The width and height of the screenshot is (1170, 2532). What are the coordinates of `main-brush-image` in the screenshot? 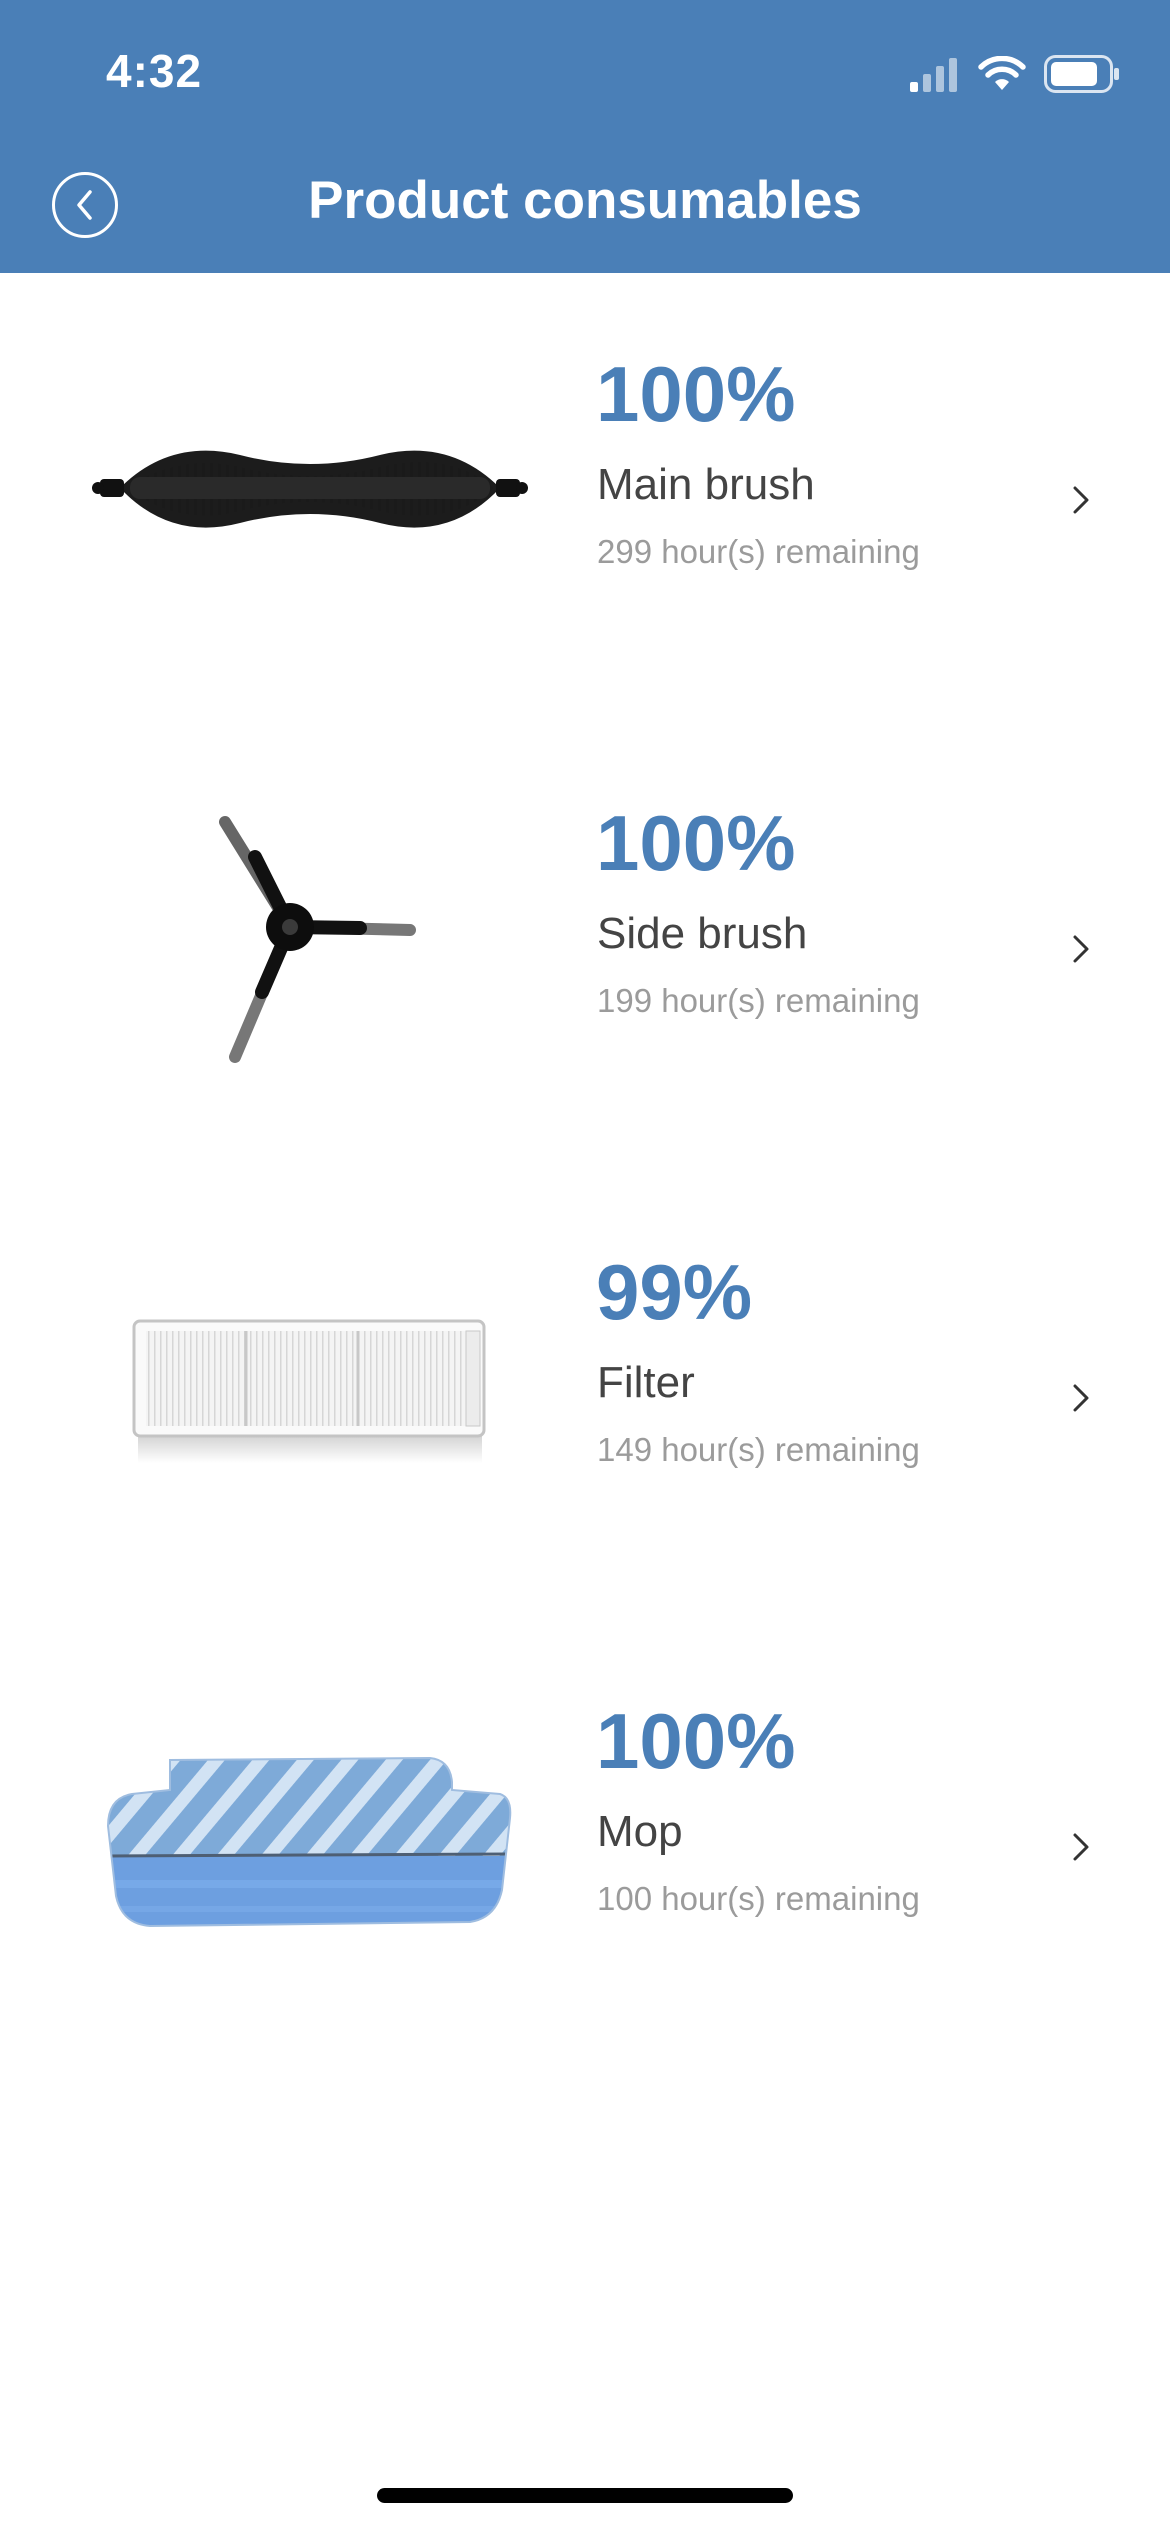 It's located at (310, 493).